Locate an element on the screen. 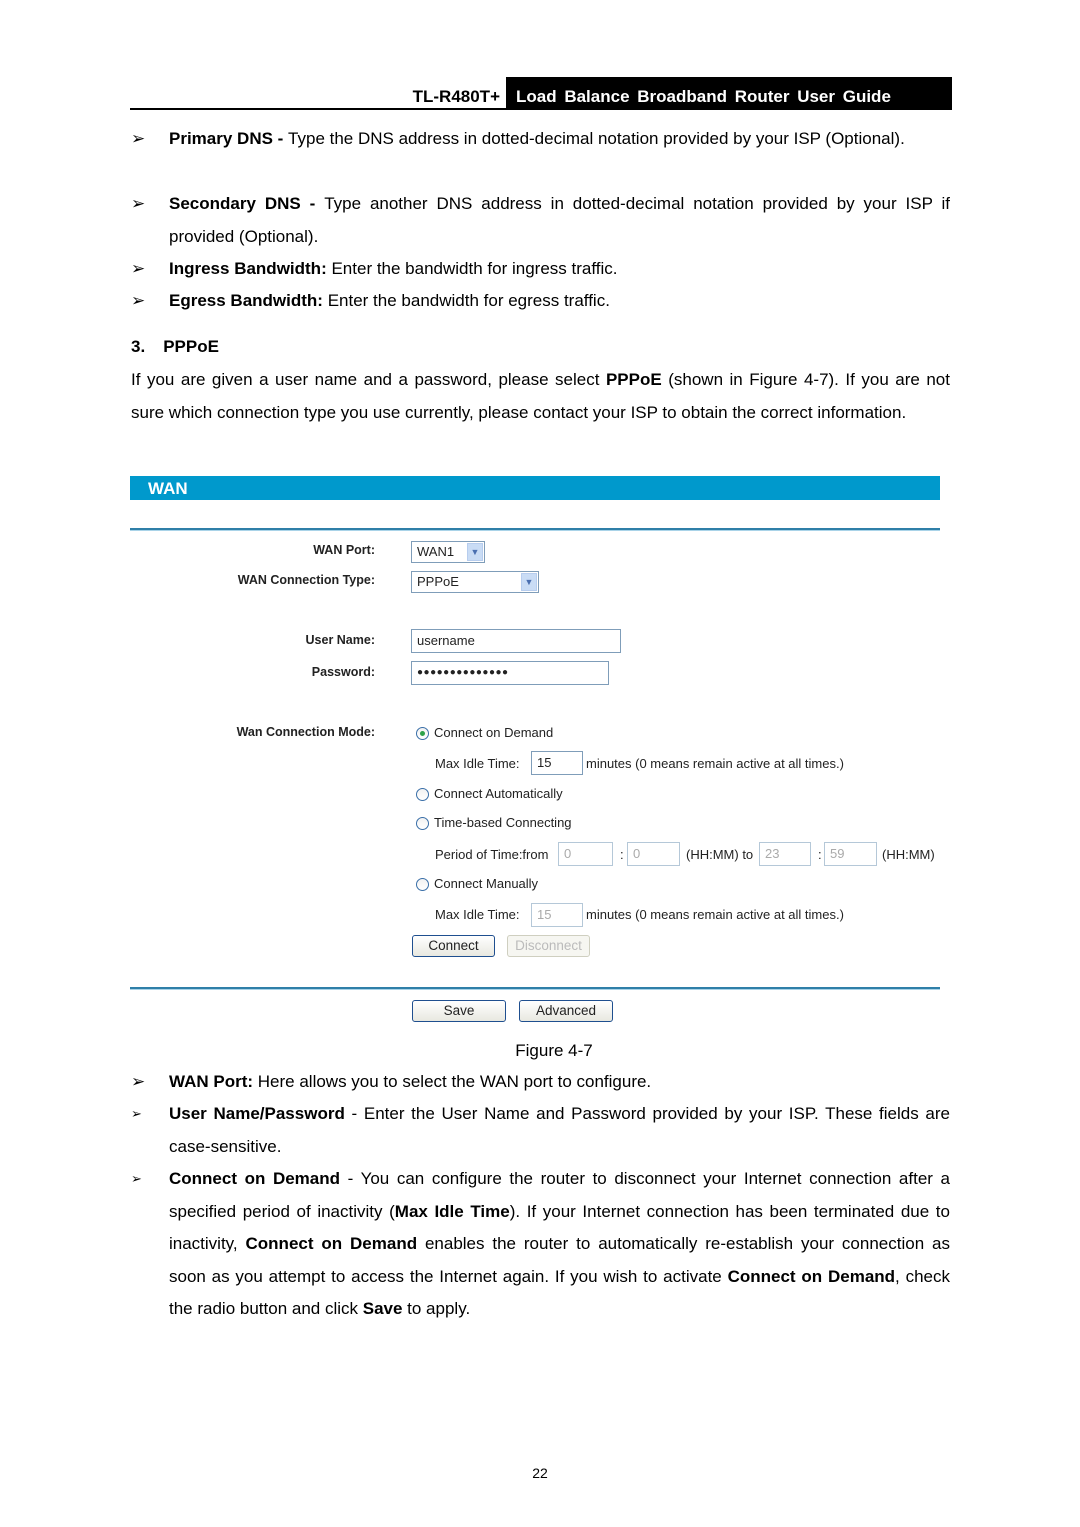 This screenshot has height=1527, width=1080. connect-button: Connect is located at coordinates (453, 946).